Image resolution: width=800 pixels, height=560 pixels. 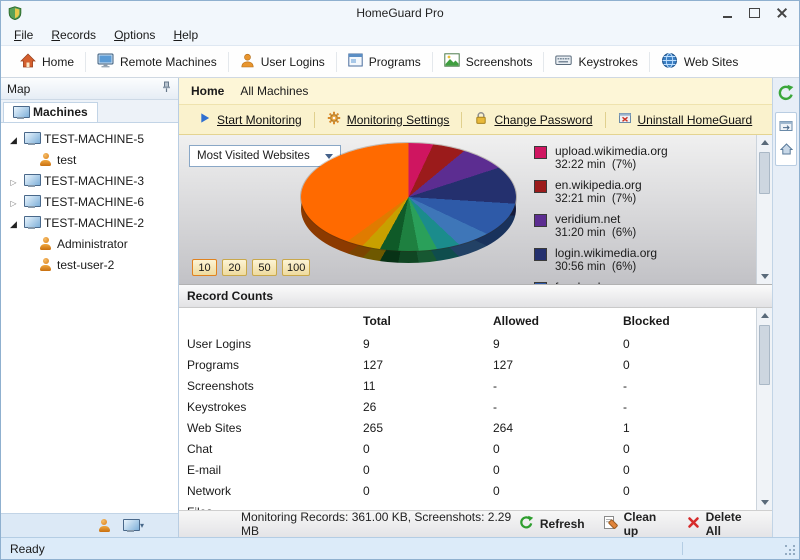 What do you see at coordinates (134, 35) in the screenshot?
I see `menu-options: Options` at bounding box center [134, 35].